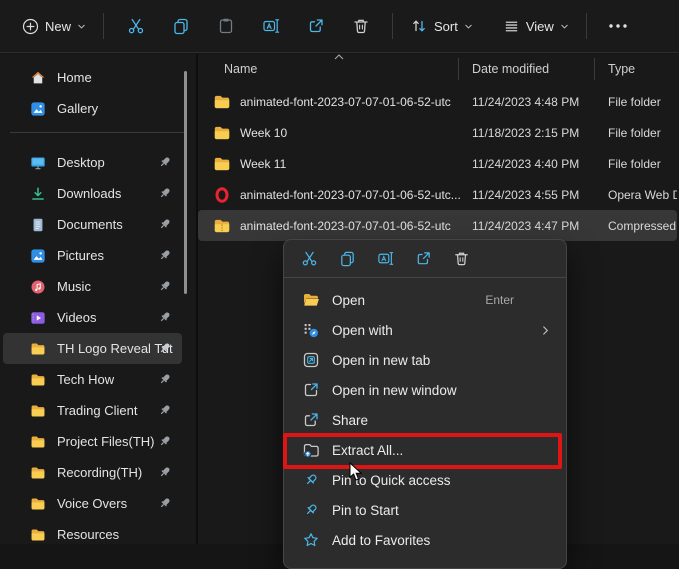 This screenshot has height=569, width=679. I want to click on sidebar-item-videos: Videos, so click(92, 317).